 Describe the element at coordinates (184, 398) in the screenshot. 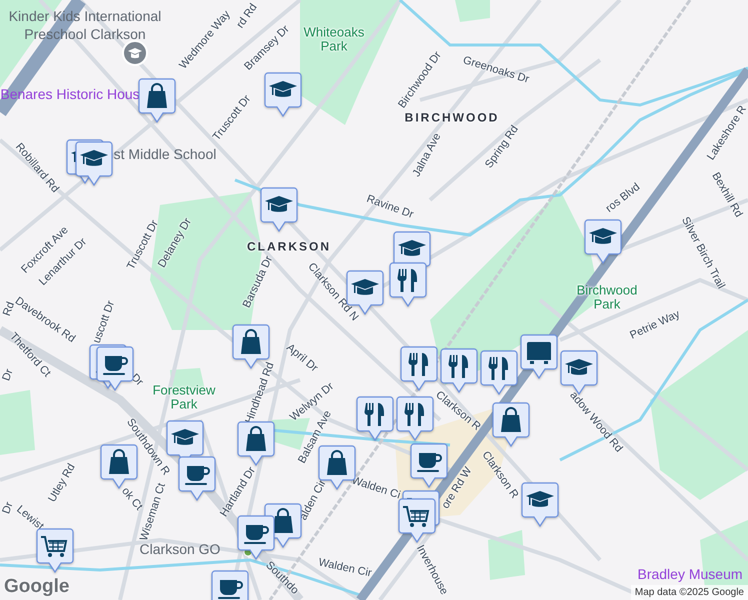

I see `park-name: Forestview Park` at that location.